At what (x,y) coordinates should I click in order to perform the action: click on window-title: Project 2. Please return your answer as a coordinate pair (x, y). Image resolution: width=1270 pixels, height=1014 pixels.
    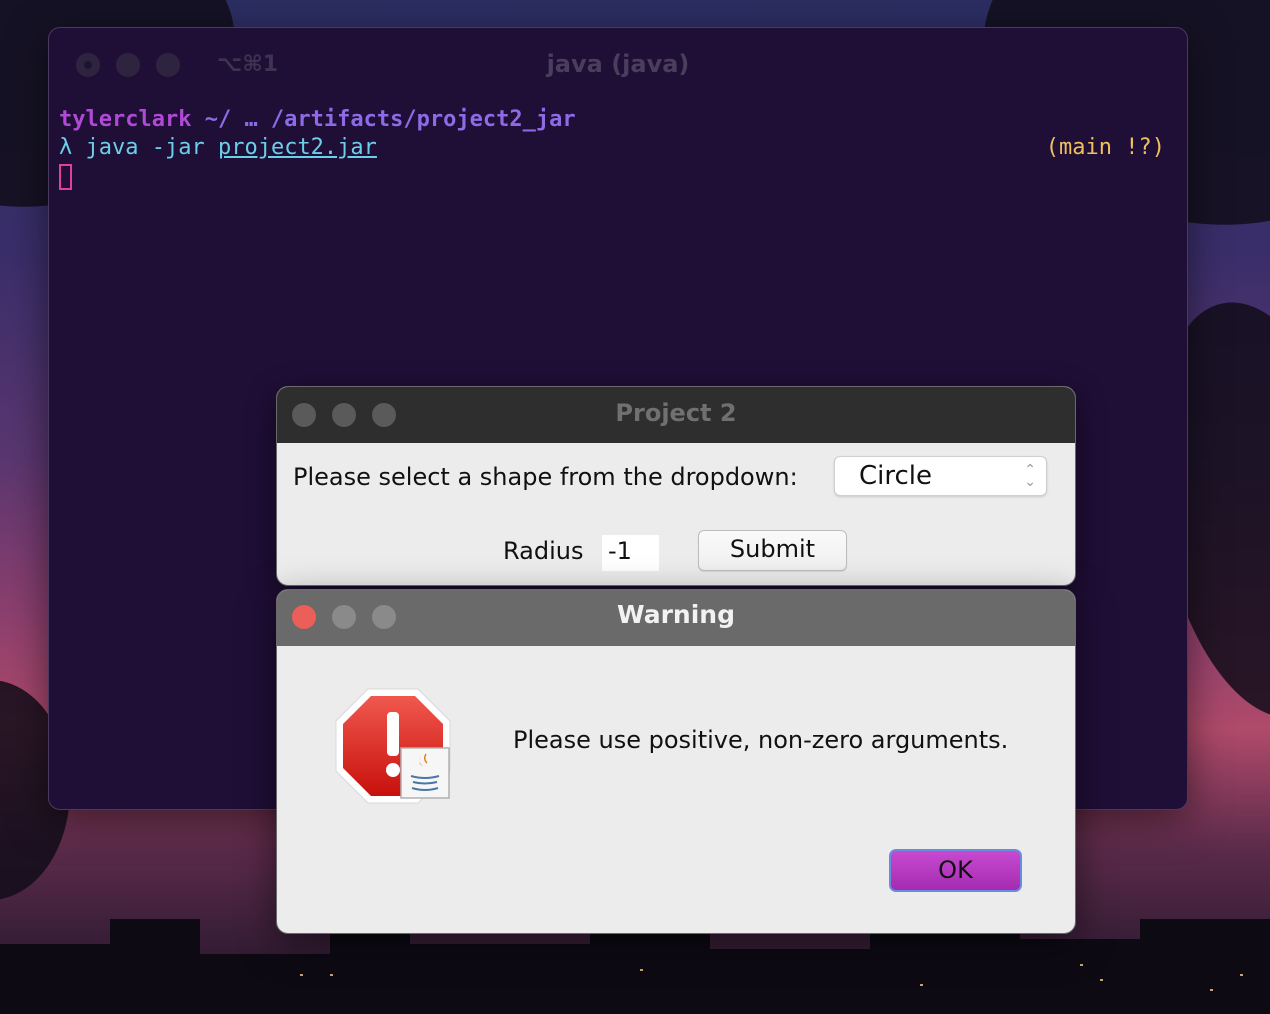
    Looking at the image, I should click on (676, 413).